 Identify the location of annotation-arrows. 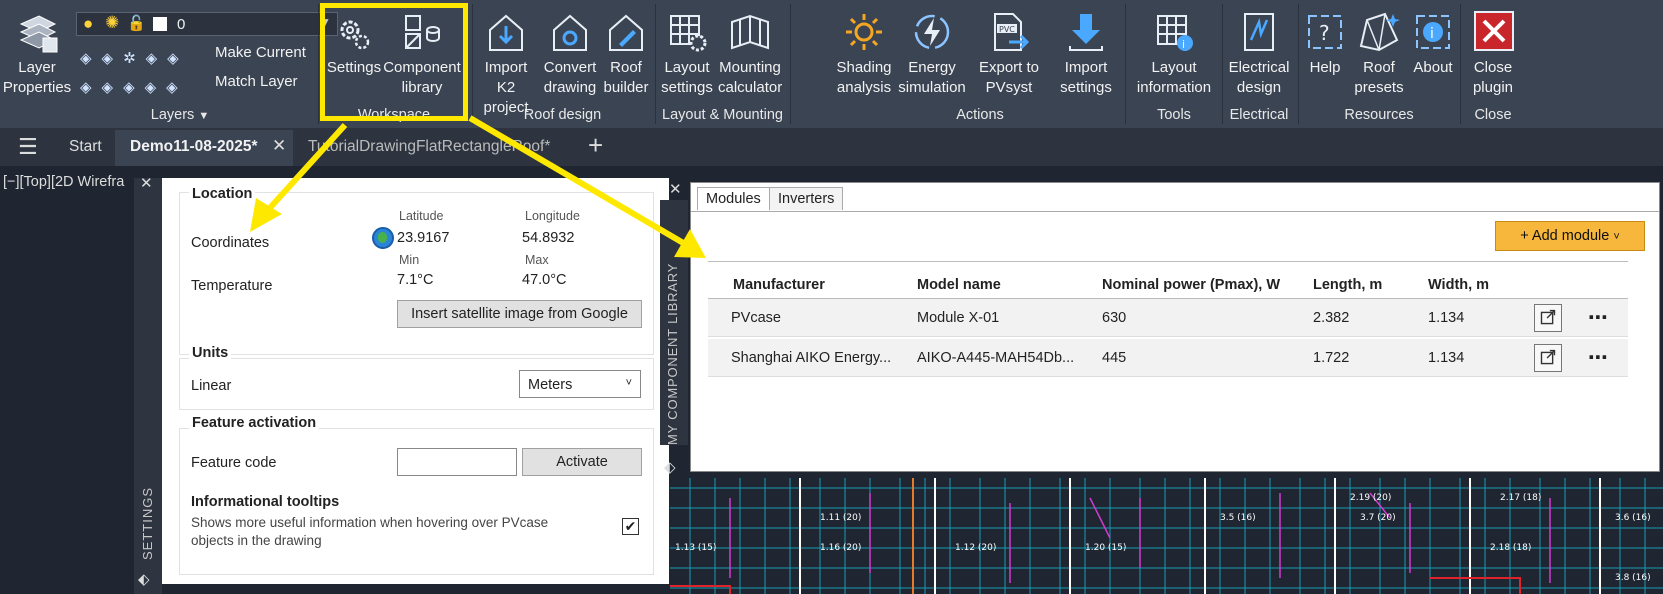
(478, 186).